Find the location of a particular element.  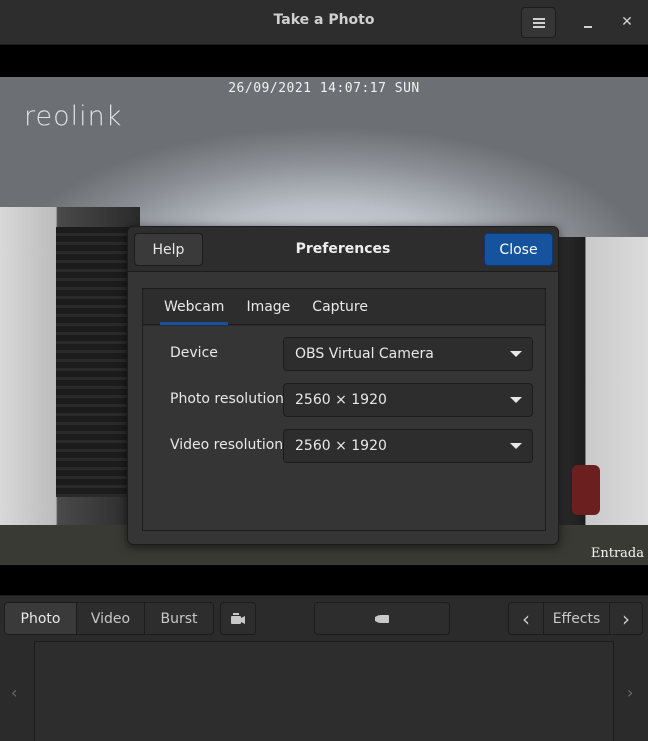

video-resolution-label: Video resolution is located at coordinates (227, 445).